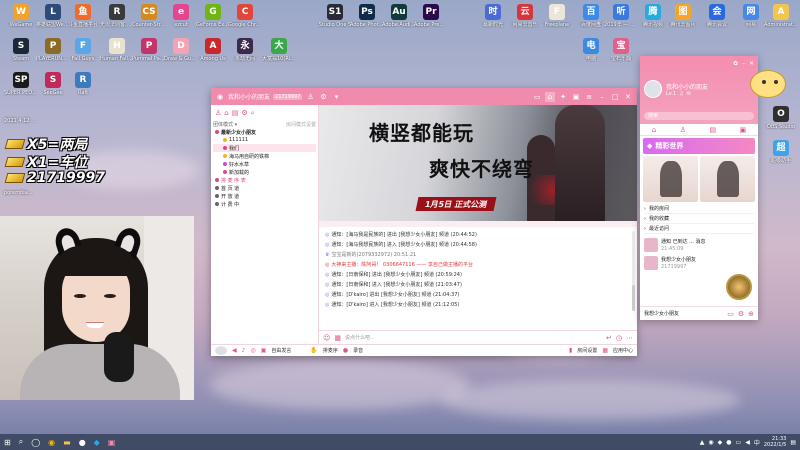 Image resolution: width=800 pixels, height=450 pixels. I want to click on record-icon: ●, so click(345, 350).